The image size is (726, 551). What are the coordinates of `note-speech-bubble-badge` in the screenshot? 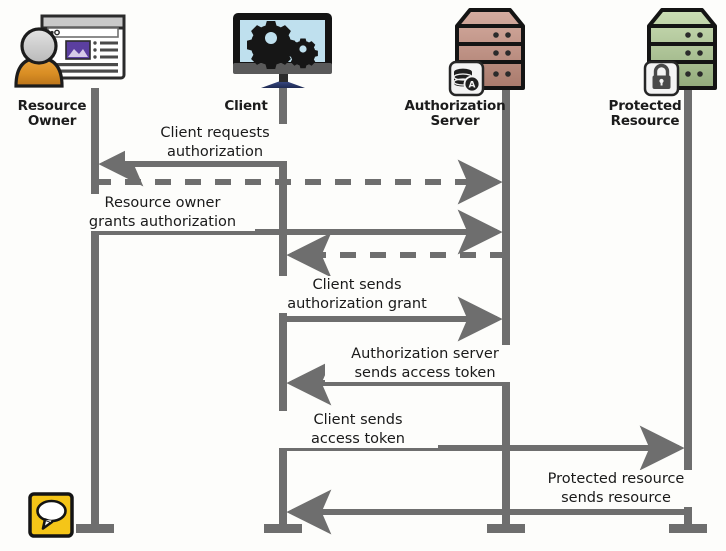 It's located at (51, 515).